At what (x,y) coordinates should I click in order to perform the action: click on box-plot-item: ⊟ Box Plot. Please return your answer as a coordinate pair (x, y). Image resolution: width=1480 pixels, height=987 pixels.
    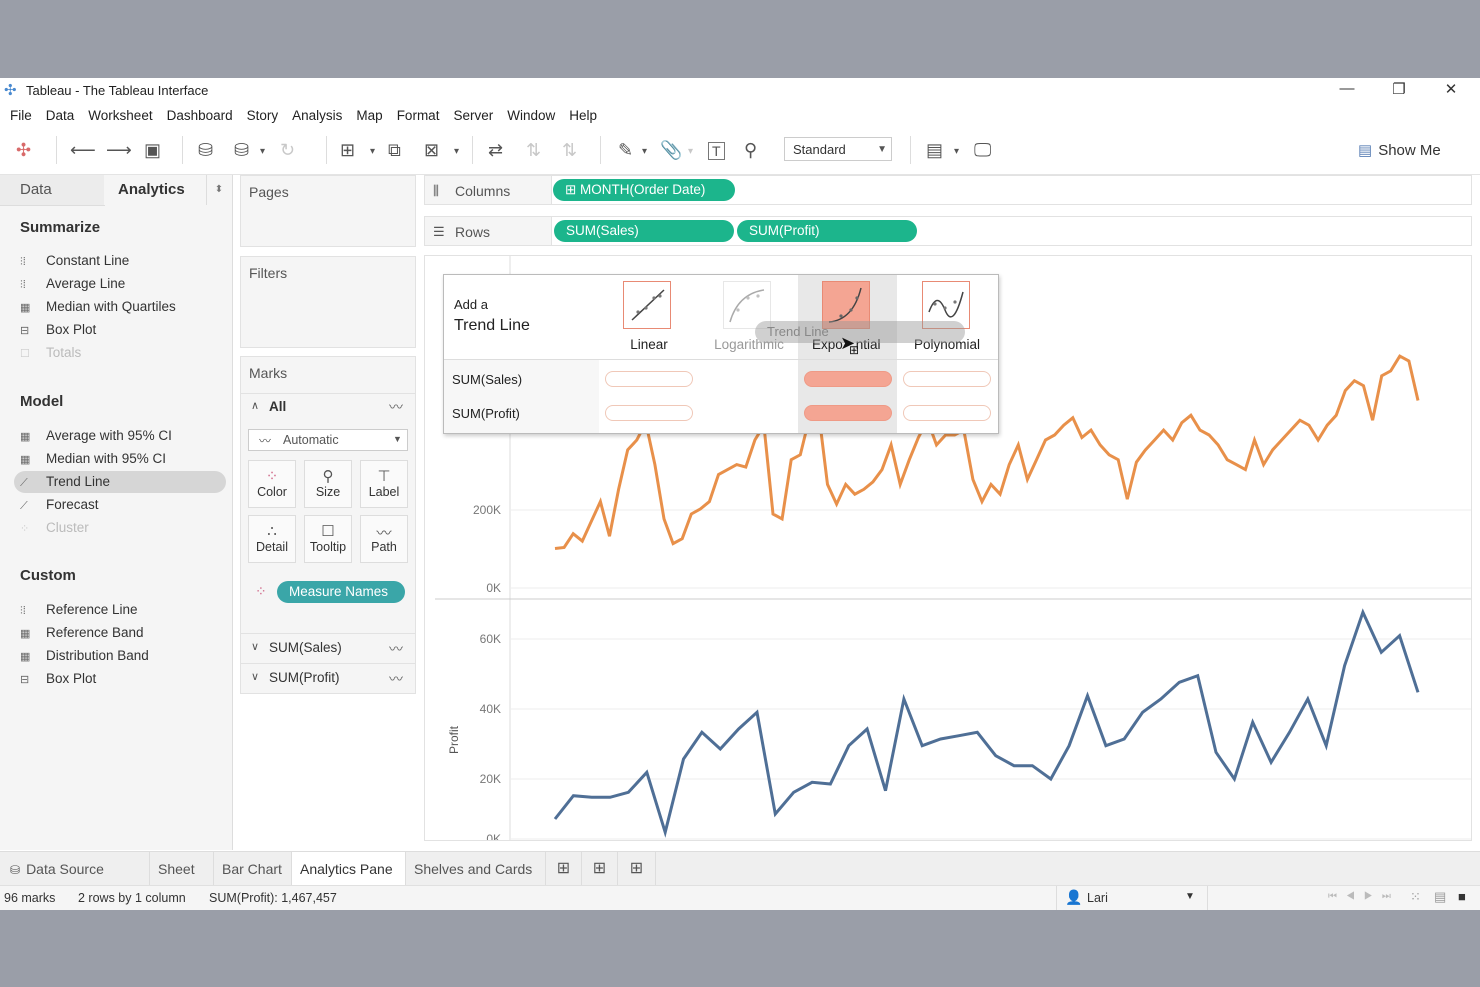
    Looking at the image, I should click on (123, 330).